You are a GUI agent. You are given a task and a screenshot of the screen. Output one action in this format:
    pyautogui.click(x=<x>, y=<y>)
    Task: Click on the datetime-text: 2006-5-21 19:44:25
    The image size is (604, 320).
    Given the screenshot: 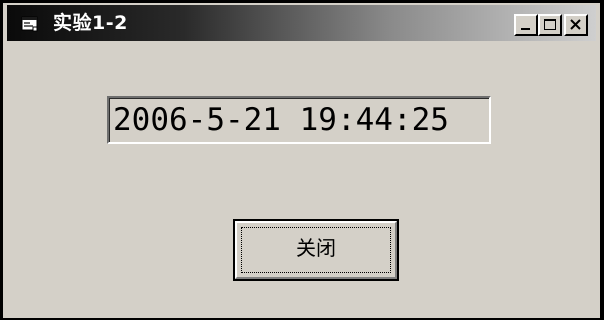 What is the action you would take?
    pyautogui.click(x=281, y=120)
    